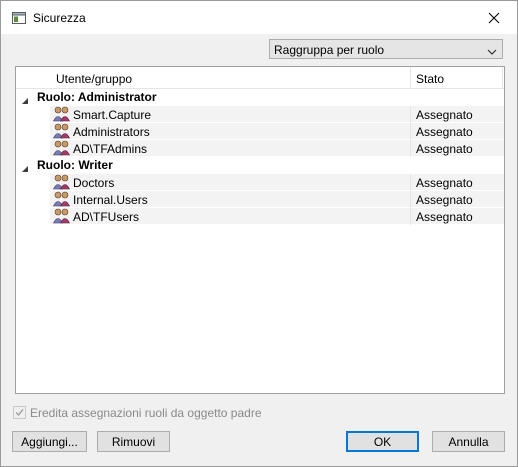 This screenshot has height=467, width=518. I want to click on group-row-writer: Ruolo: Writer, so click(260, 165).